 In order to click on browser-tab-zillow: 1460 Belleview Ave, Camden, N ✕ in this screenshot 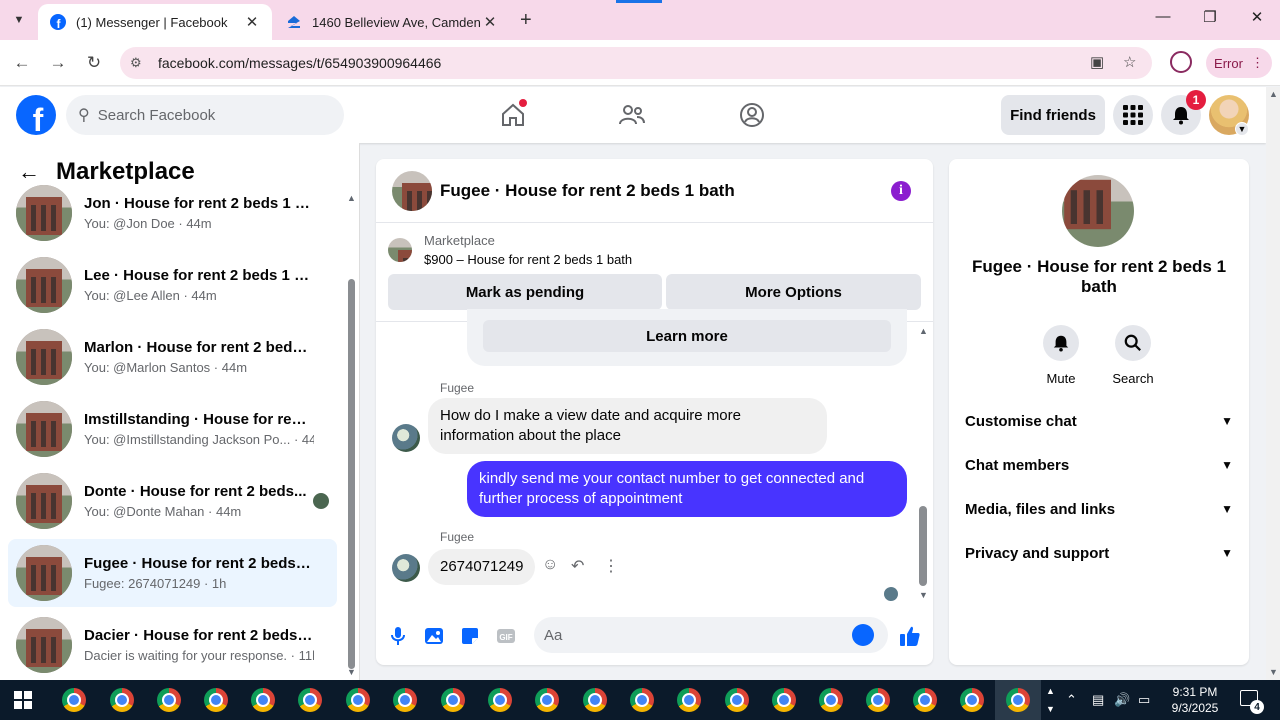, I will do `click(392, 22)`.